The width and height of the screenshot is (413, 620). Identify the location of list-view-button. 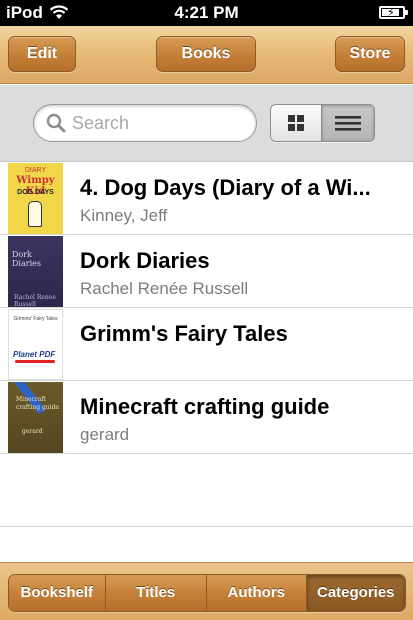
(348, 123).